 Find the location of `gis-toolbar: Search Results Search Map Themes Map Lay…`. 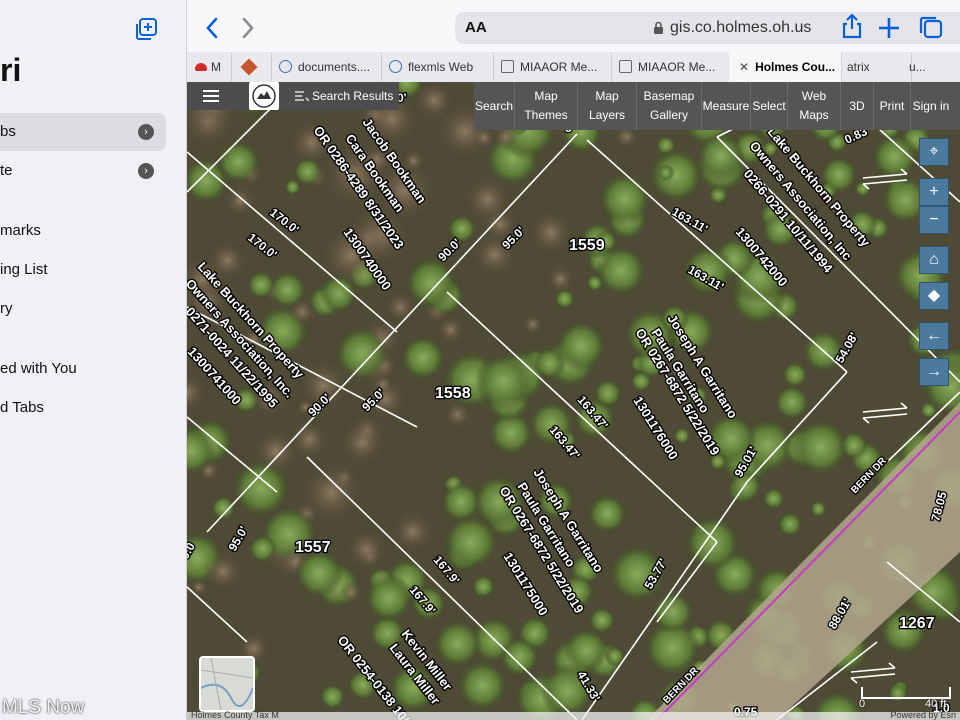

gis-toolbar: Search Results Search Map Themes Map Lay… is located at coordinates (573, 106).